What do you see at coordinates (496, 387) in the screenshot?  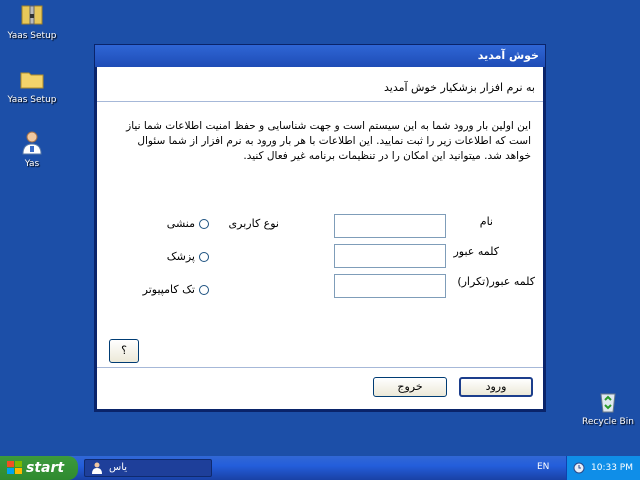 I see `login-button: ورود` at bounding box center [496, 387].